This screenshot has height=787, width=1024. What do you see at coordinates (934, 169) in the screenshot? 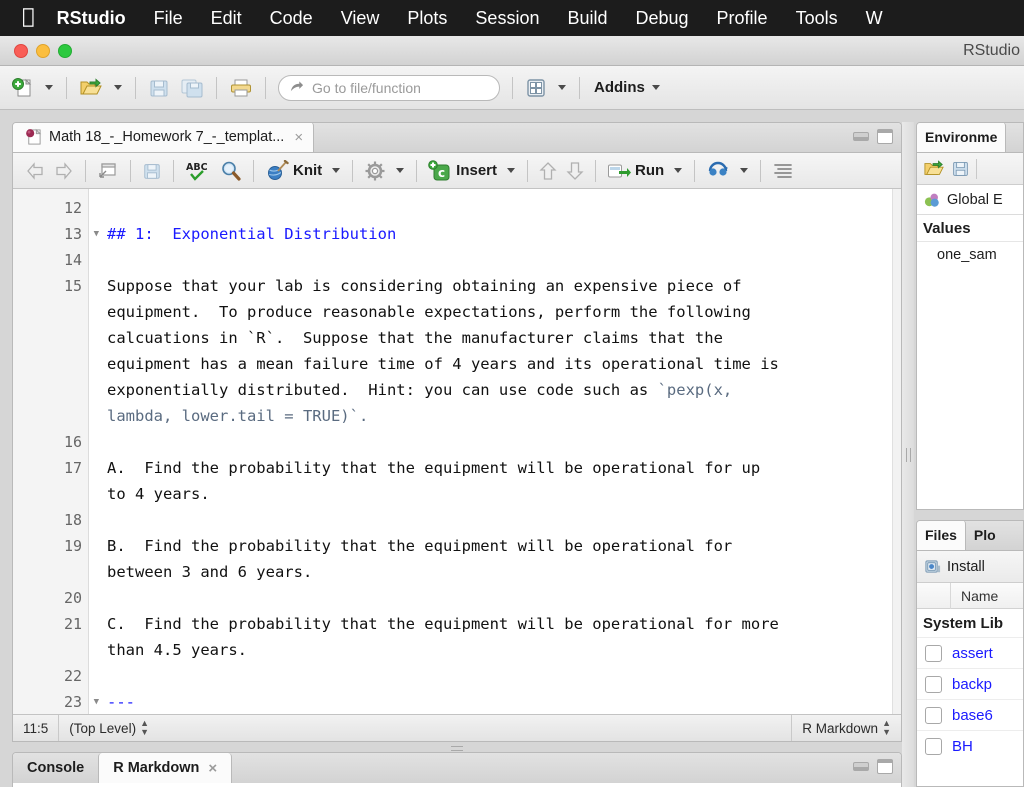
I see `load-workspace-button` at bounding box center [934, 169].